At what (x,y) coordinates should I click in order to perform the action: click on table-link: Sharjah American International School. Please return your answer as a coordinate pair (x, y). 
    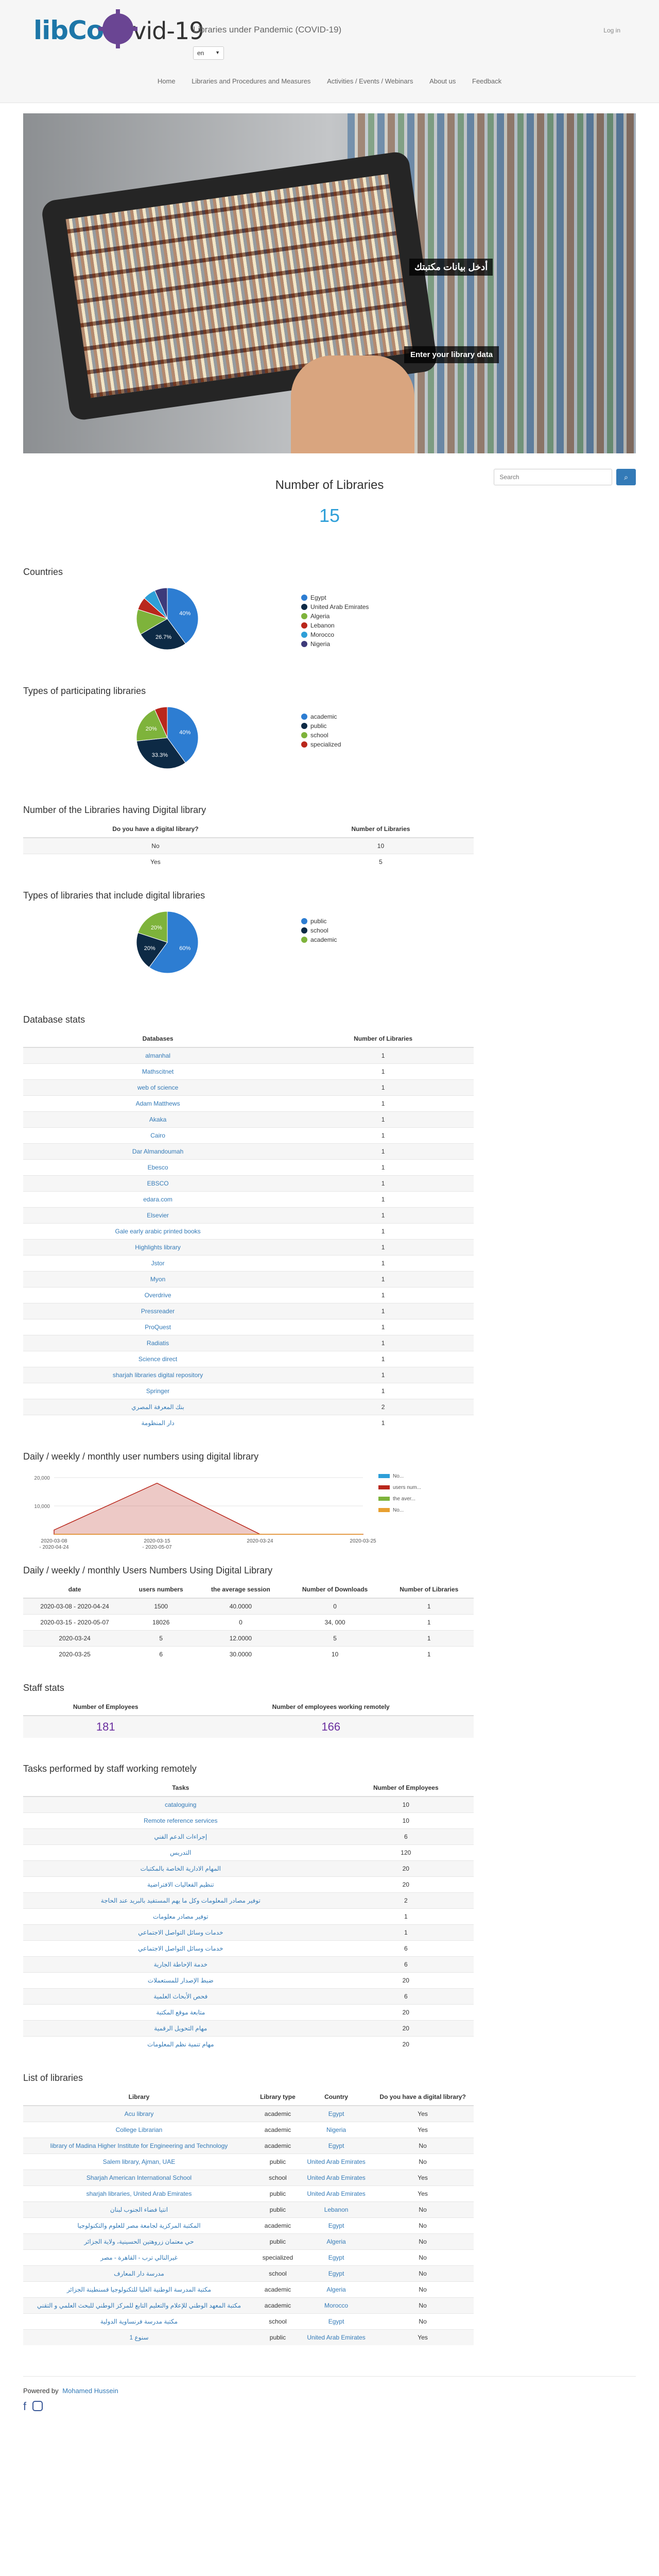
    Looking at the image, I should click on (139, 2177).